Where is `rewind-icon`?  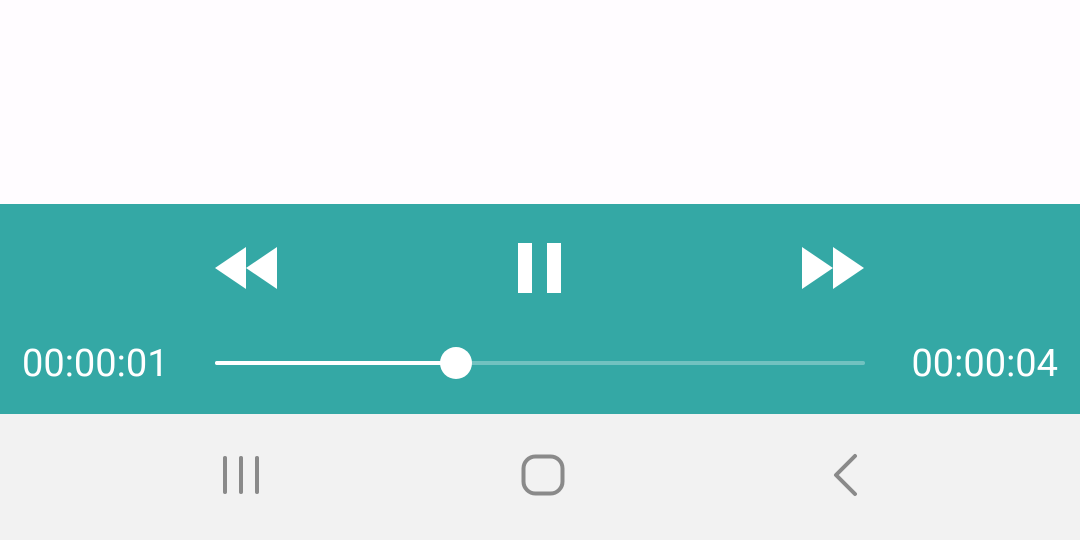 rewind-icon is located at coordinates (246, 268).